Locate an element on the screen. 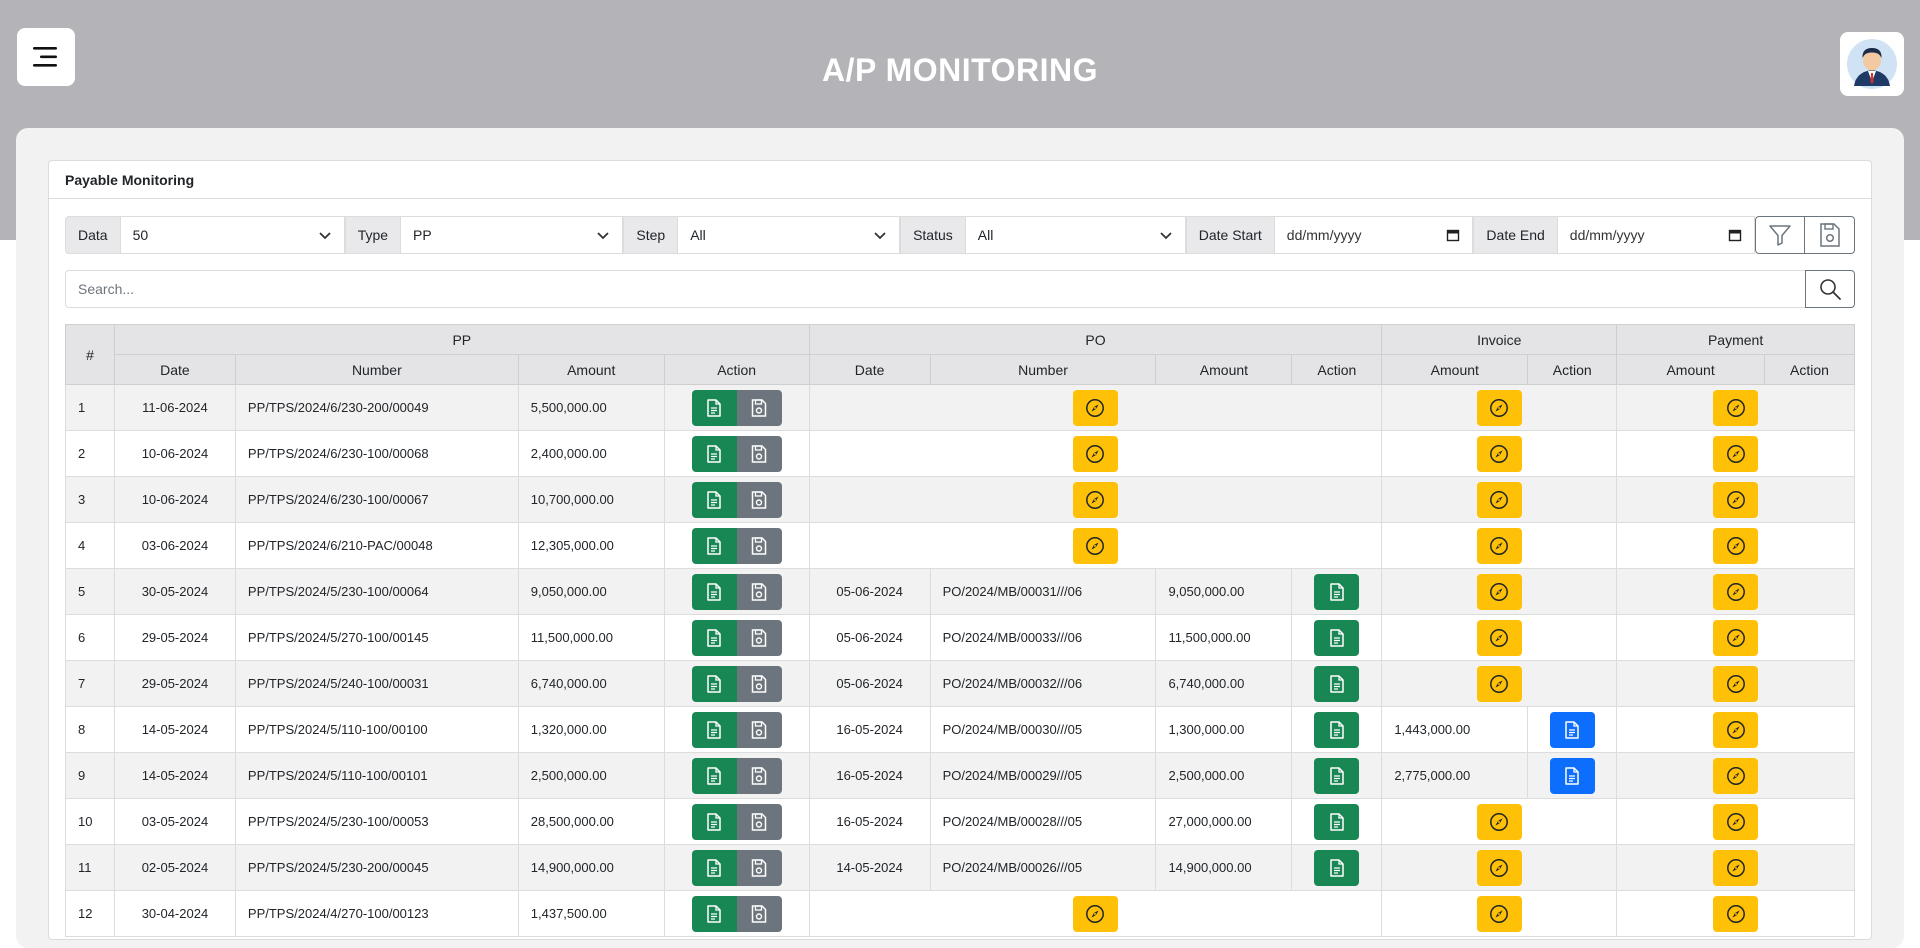 The width and height of the screenshot is (1920, 948). card-title: Payable Monitoring is located at coordinates (960, 180).